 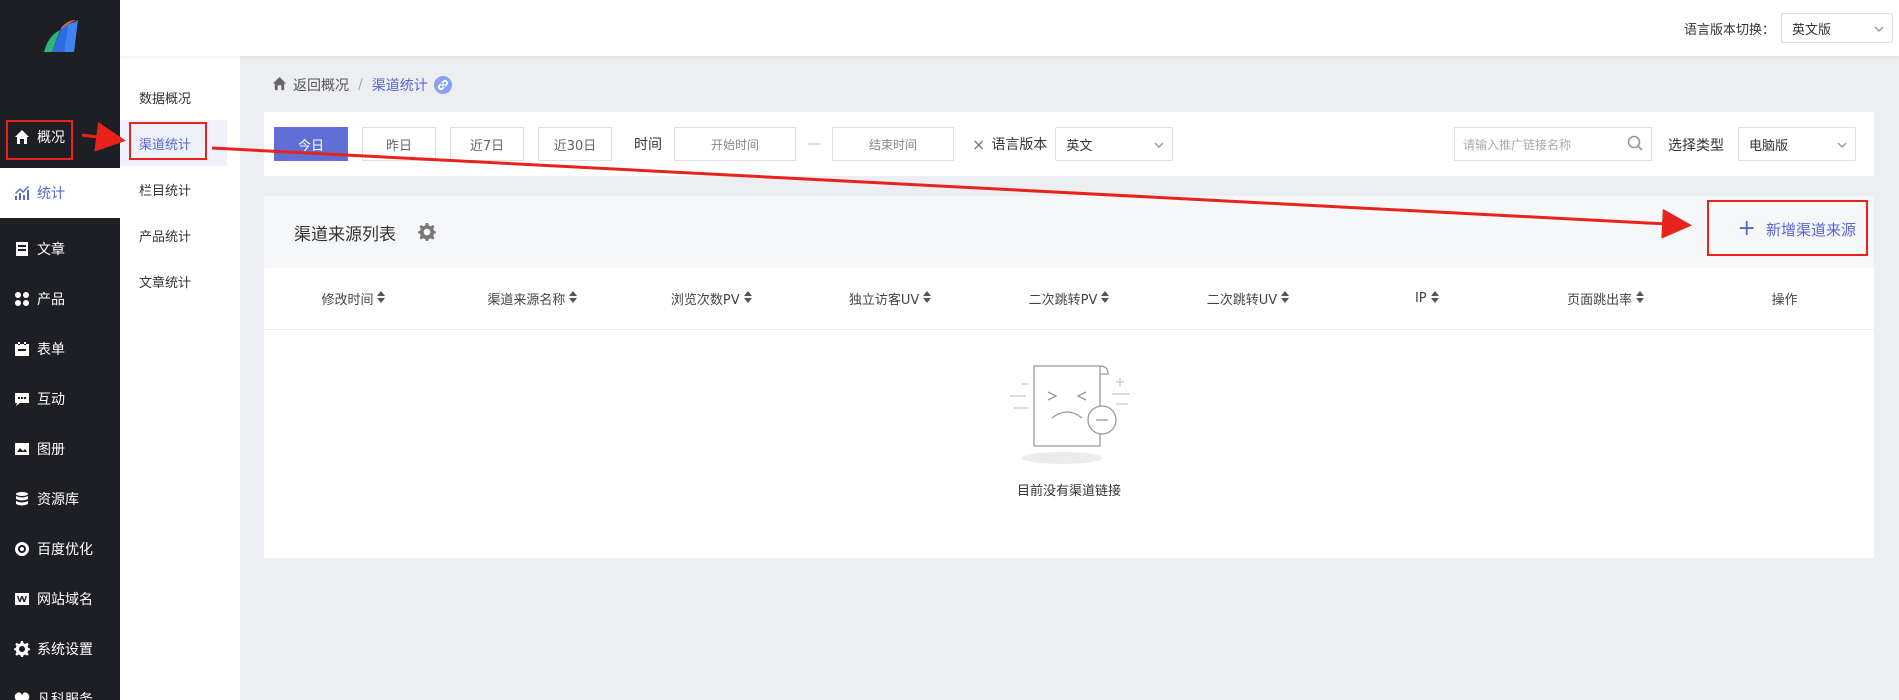 I want to click on subnav-item-product-stats: 产品统计, so click(x=180, y=235).